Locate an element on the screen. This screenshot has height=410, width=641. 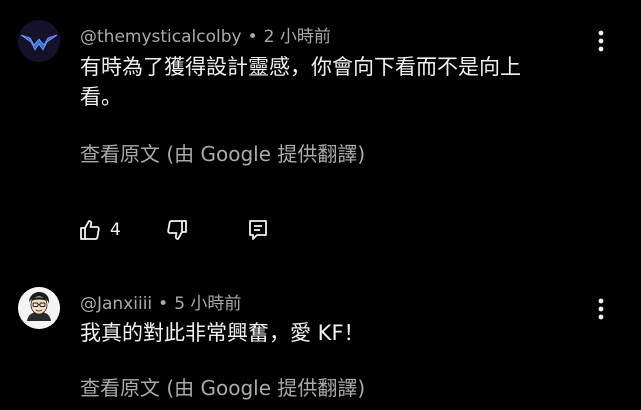
comment-text-line: 看。 is located at coordinates (101, 97).